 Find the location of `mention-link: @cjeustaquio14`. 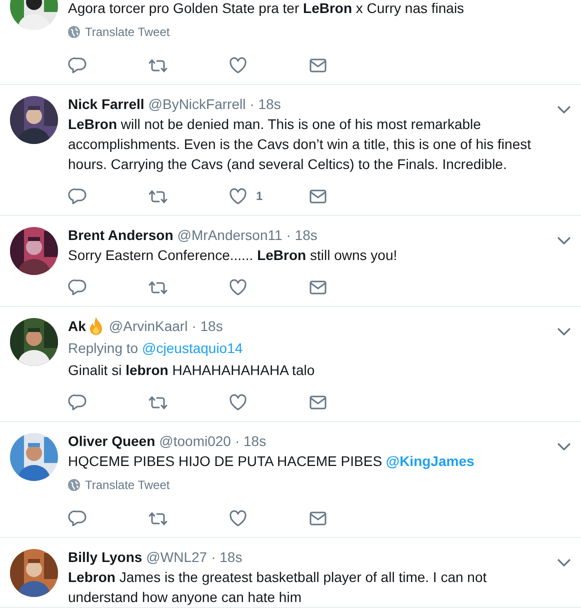

mention-link: @cjeustaquio14 is located at coordinates (192, 348).